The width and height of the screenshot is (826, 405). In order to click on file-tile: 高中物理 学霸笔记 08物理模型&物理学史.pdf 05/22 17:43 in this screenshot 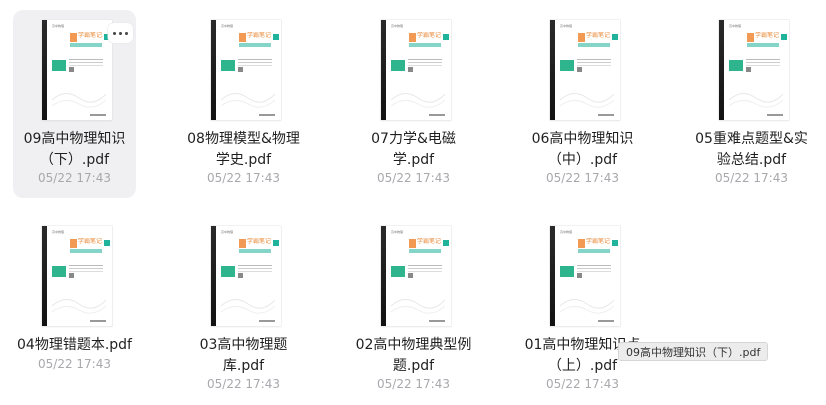, I will do `click(243, 104)`.